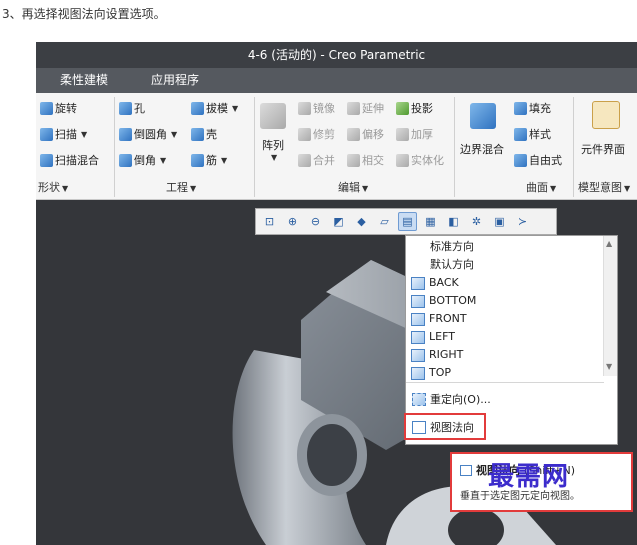 This screenshot has width=637, height=545. Describe the element at coordinates (414, 134) in the screenshot. I see `thicken-button: 加厚` at that location.